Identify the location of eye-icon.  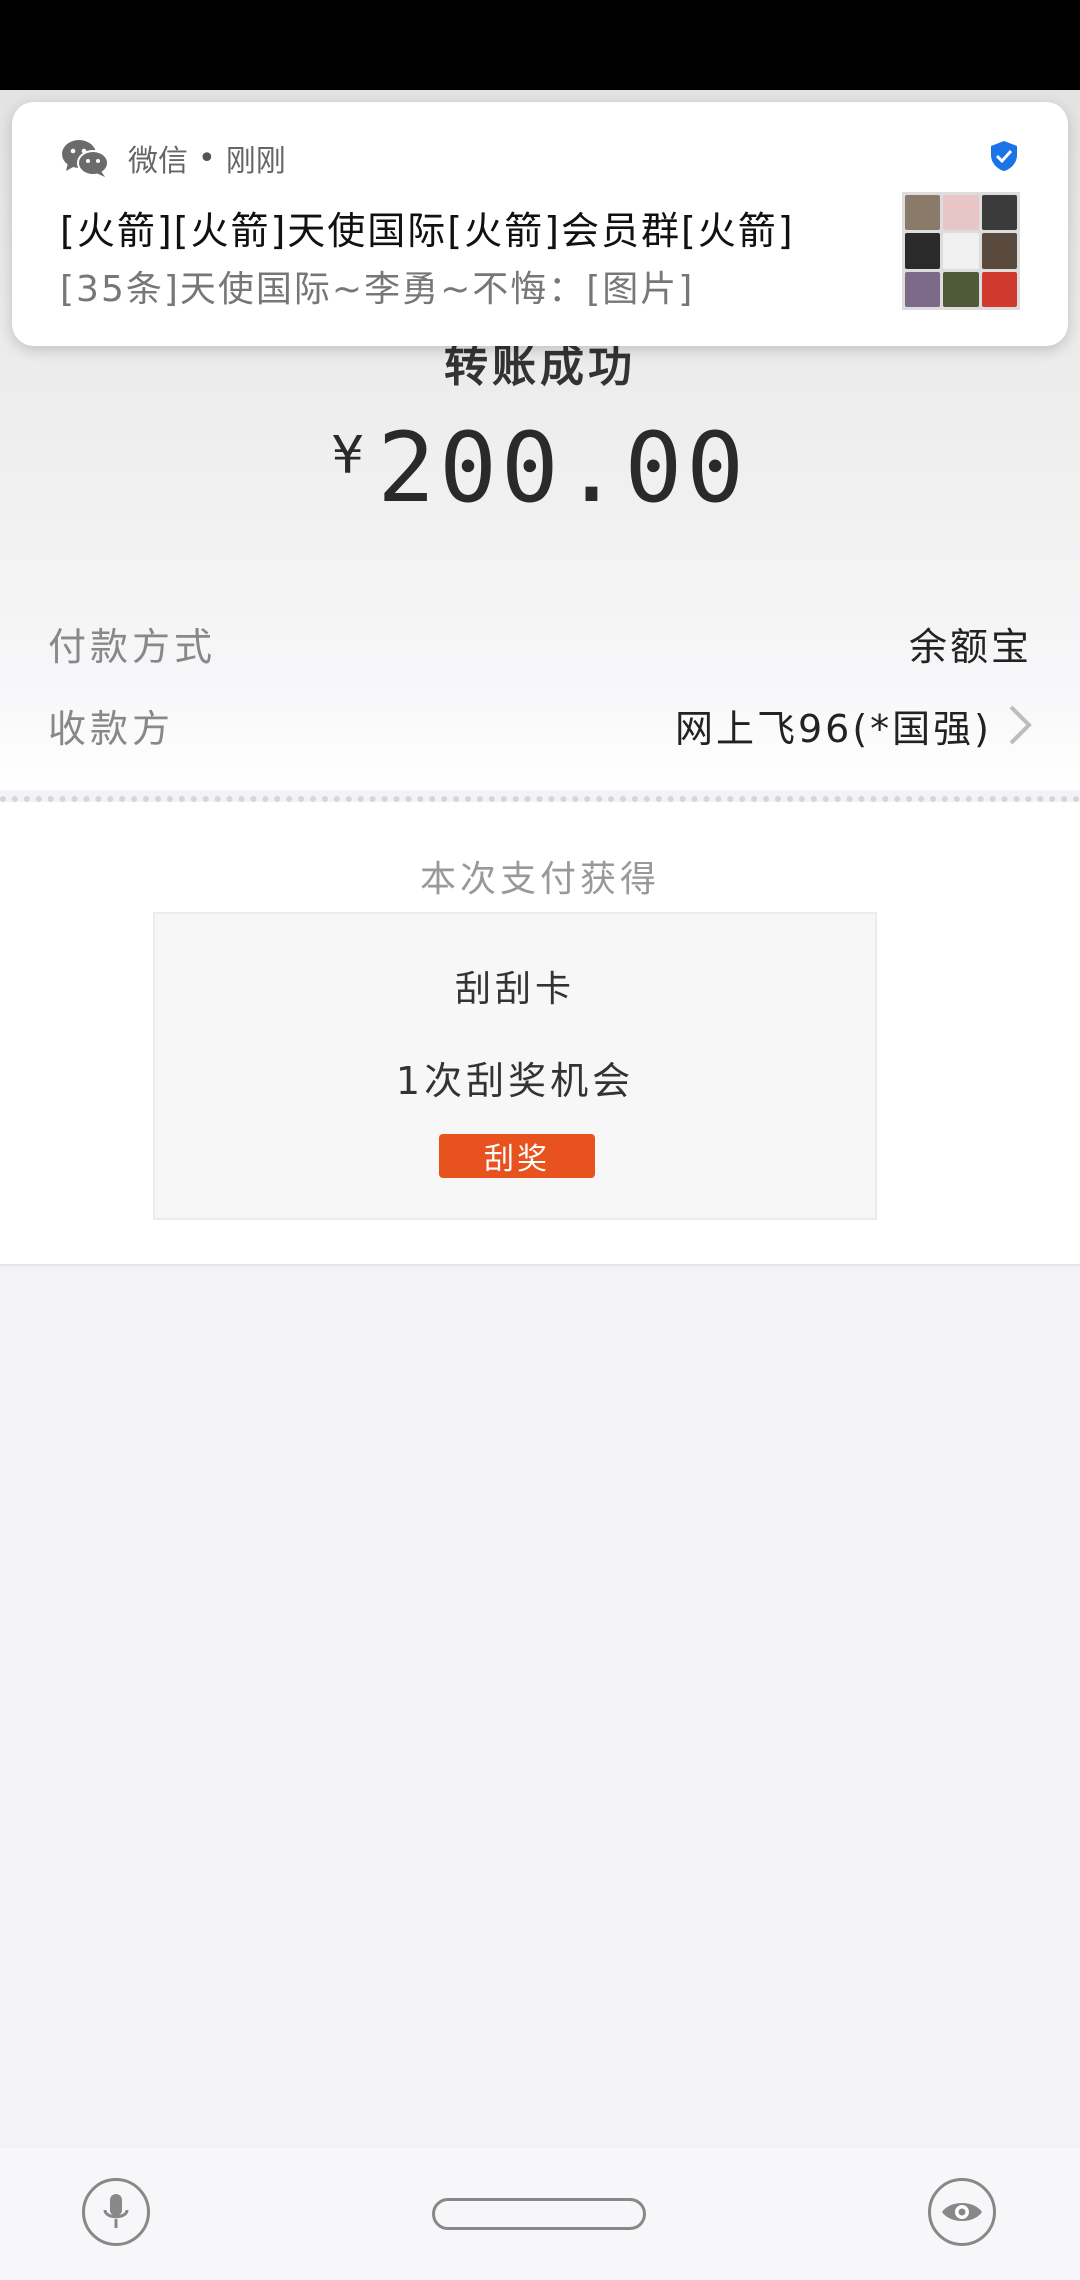
(962, 2212).